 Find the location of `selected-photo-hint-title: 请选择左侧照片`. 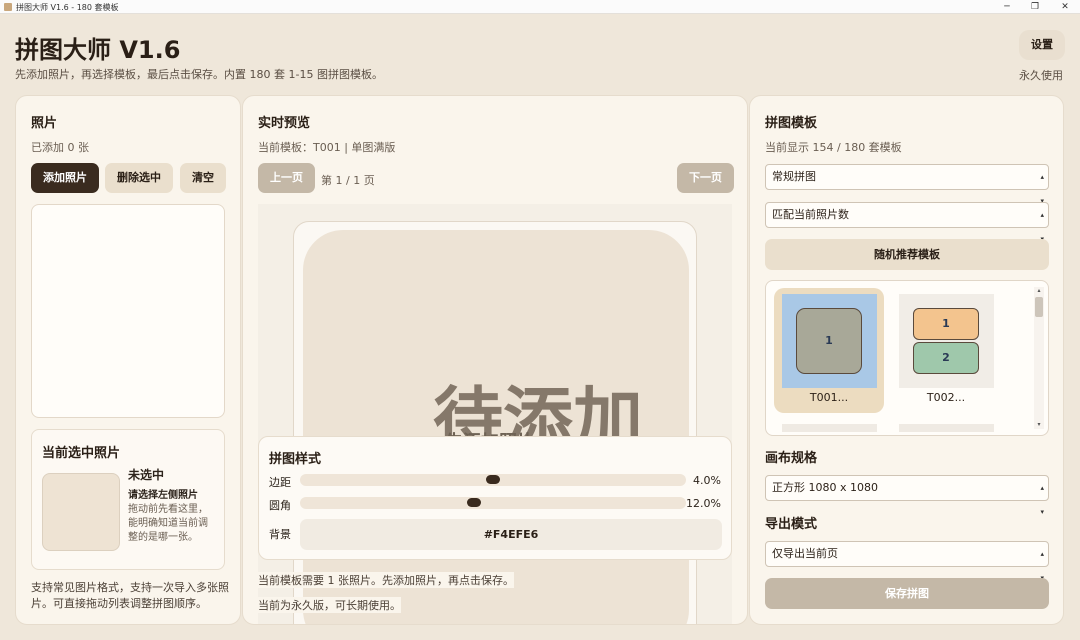

selected-photo-hint-title: 请选择左侧照片 is located at coordinates (163, 495).